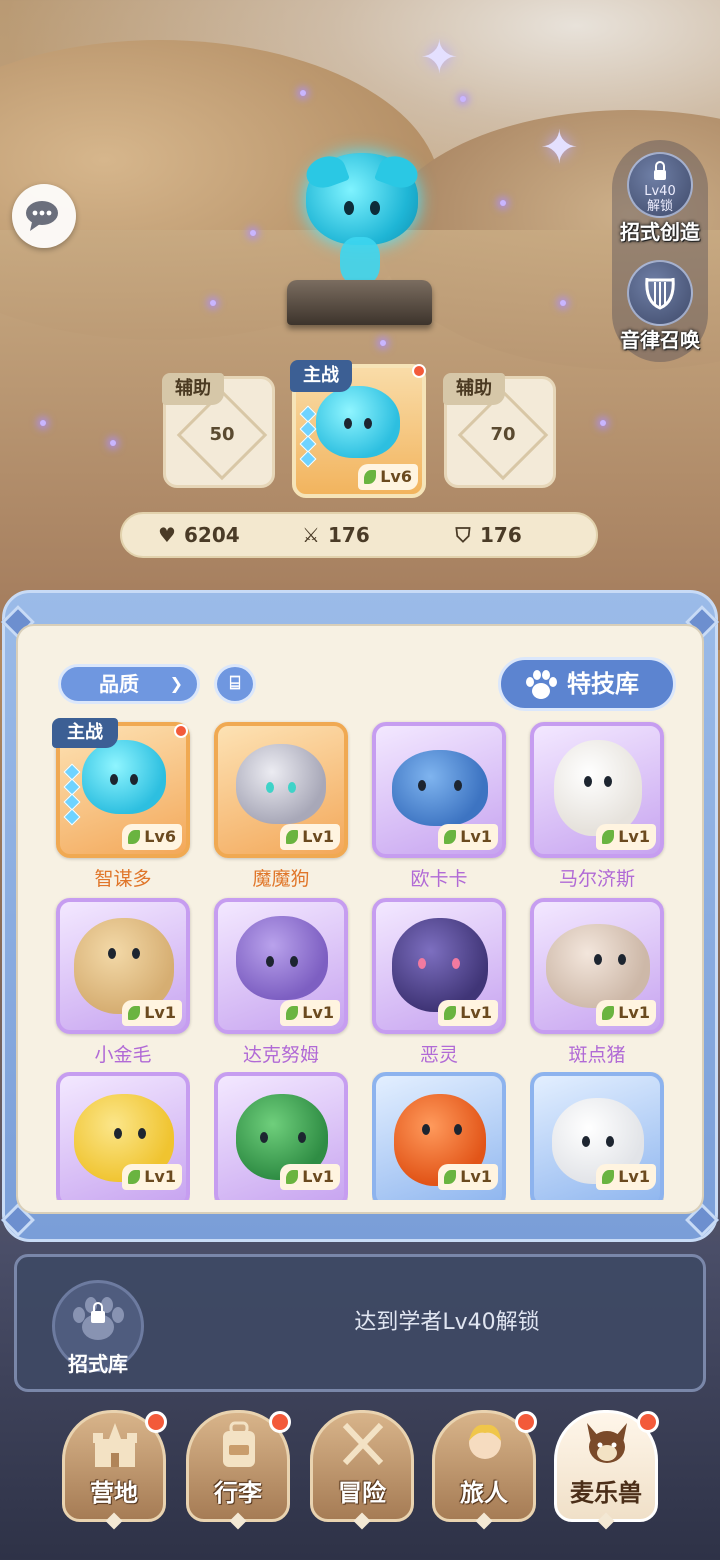 The height and width of the screenshot is (1560, 720). What do you see at coordinates (362, 1470) in the screenshot?
I see `nav-adventure: 冒险` at bounding box center [362, 1470].